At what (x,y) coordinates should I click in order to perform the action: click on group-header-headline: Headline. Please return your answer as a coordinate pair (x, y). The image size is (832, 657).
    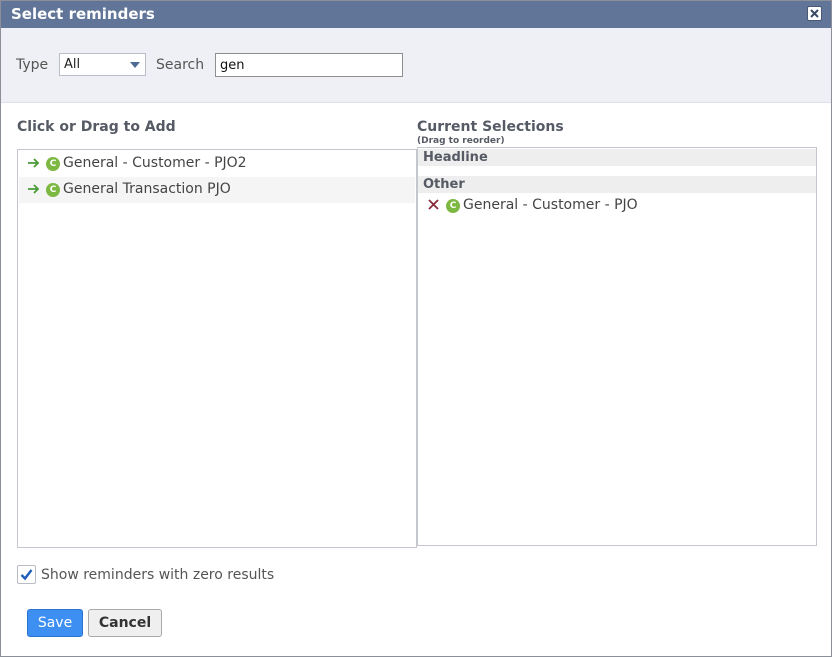
    Looking at the image, I should click on (617, 157).